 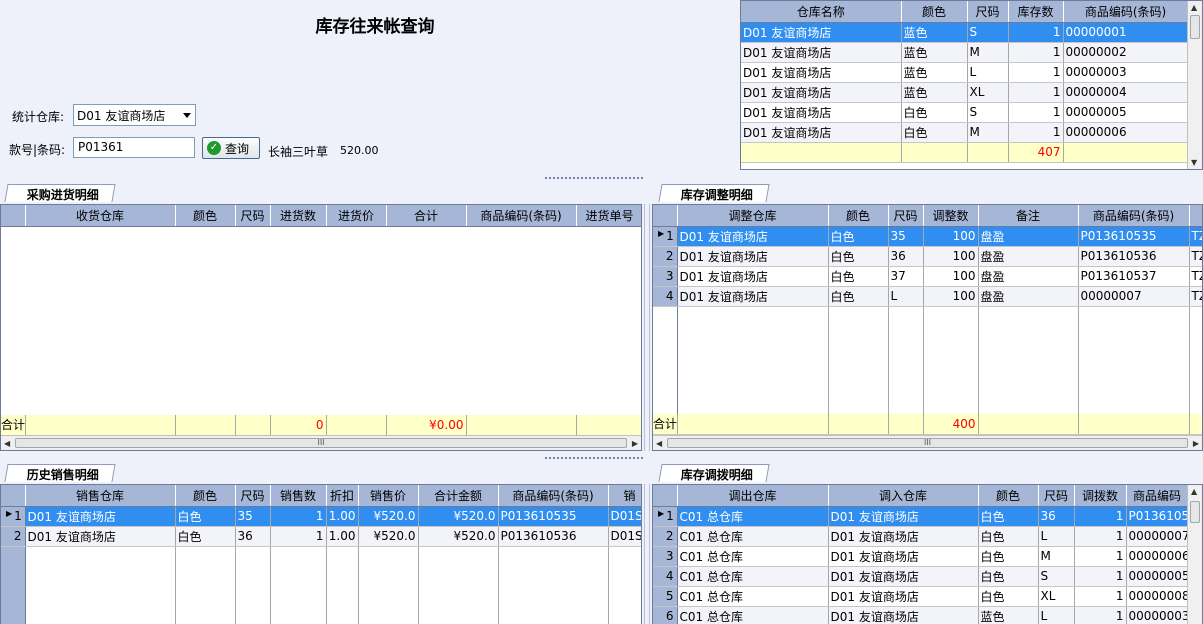 I want to click on column-header: 销售仓库, so click(x=100, y=496).